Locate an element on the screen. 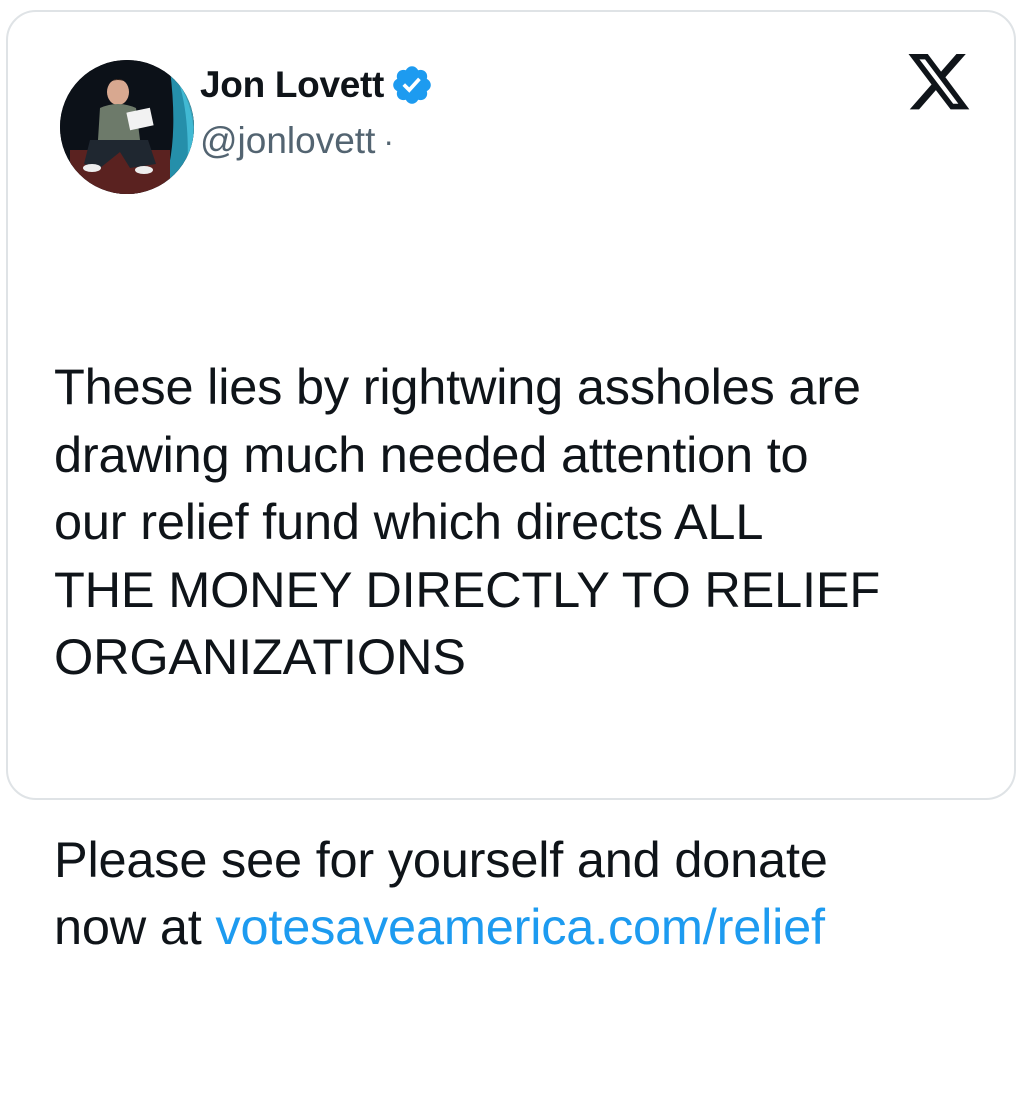  tweet-line: drawing much needed attention to is located at coordinates (431, 454).